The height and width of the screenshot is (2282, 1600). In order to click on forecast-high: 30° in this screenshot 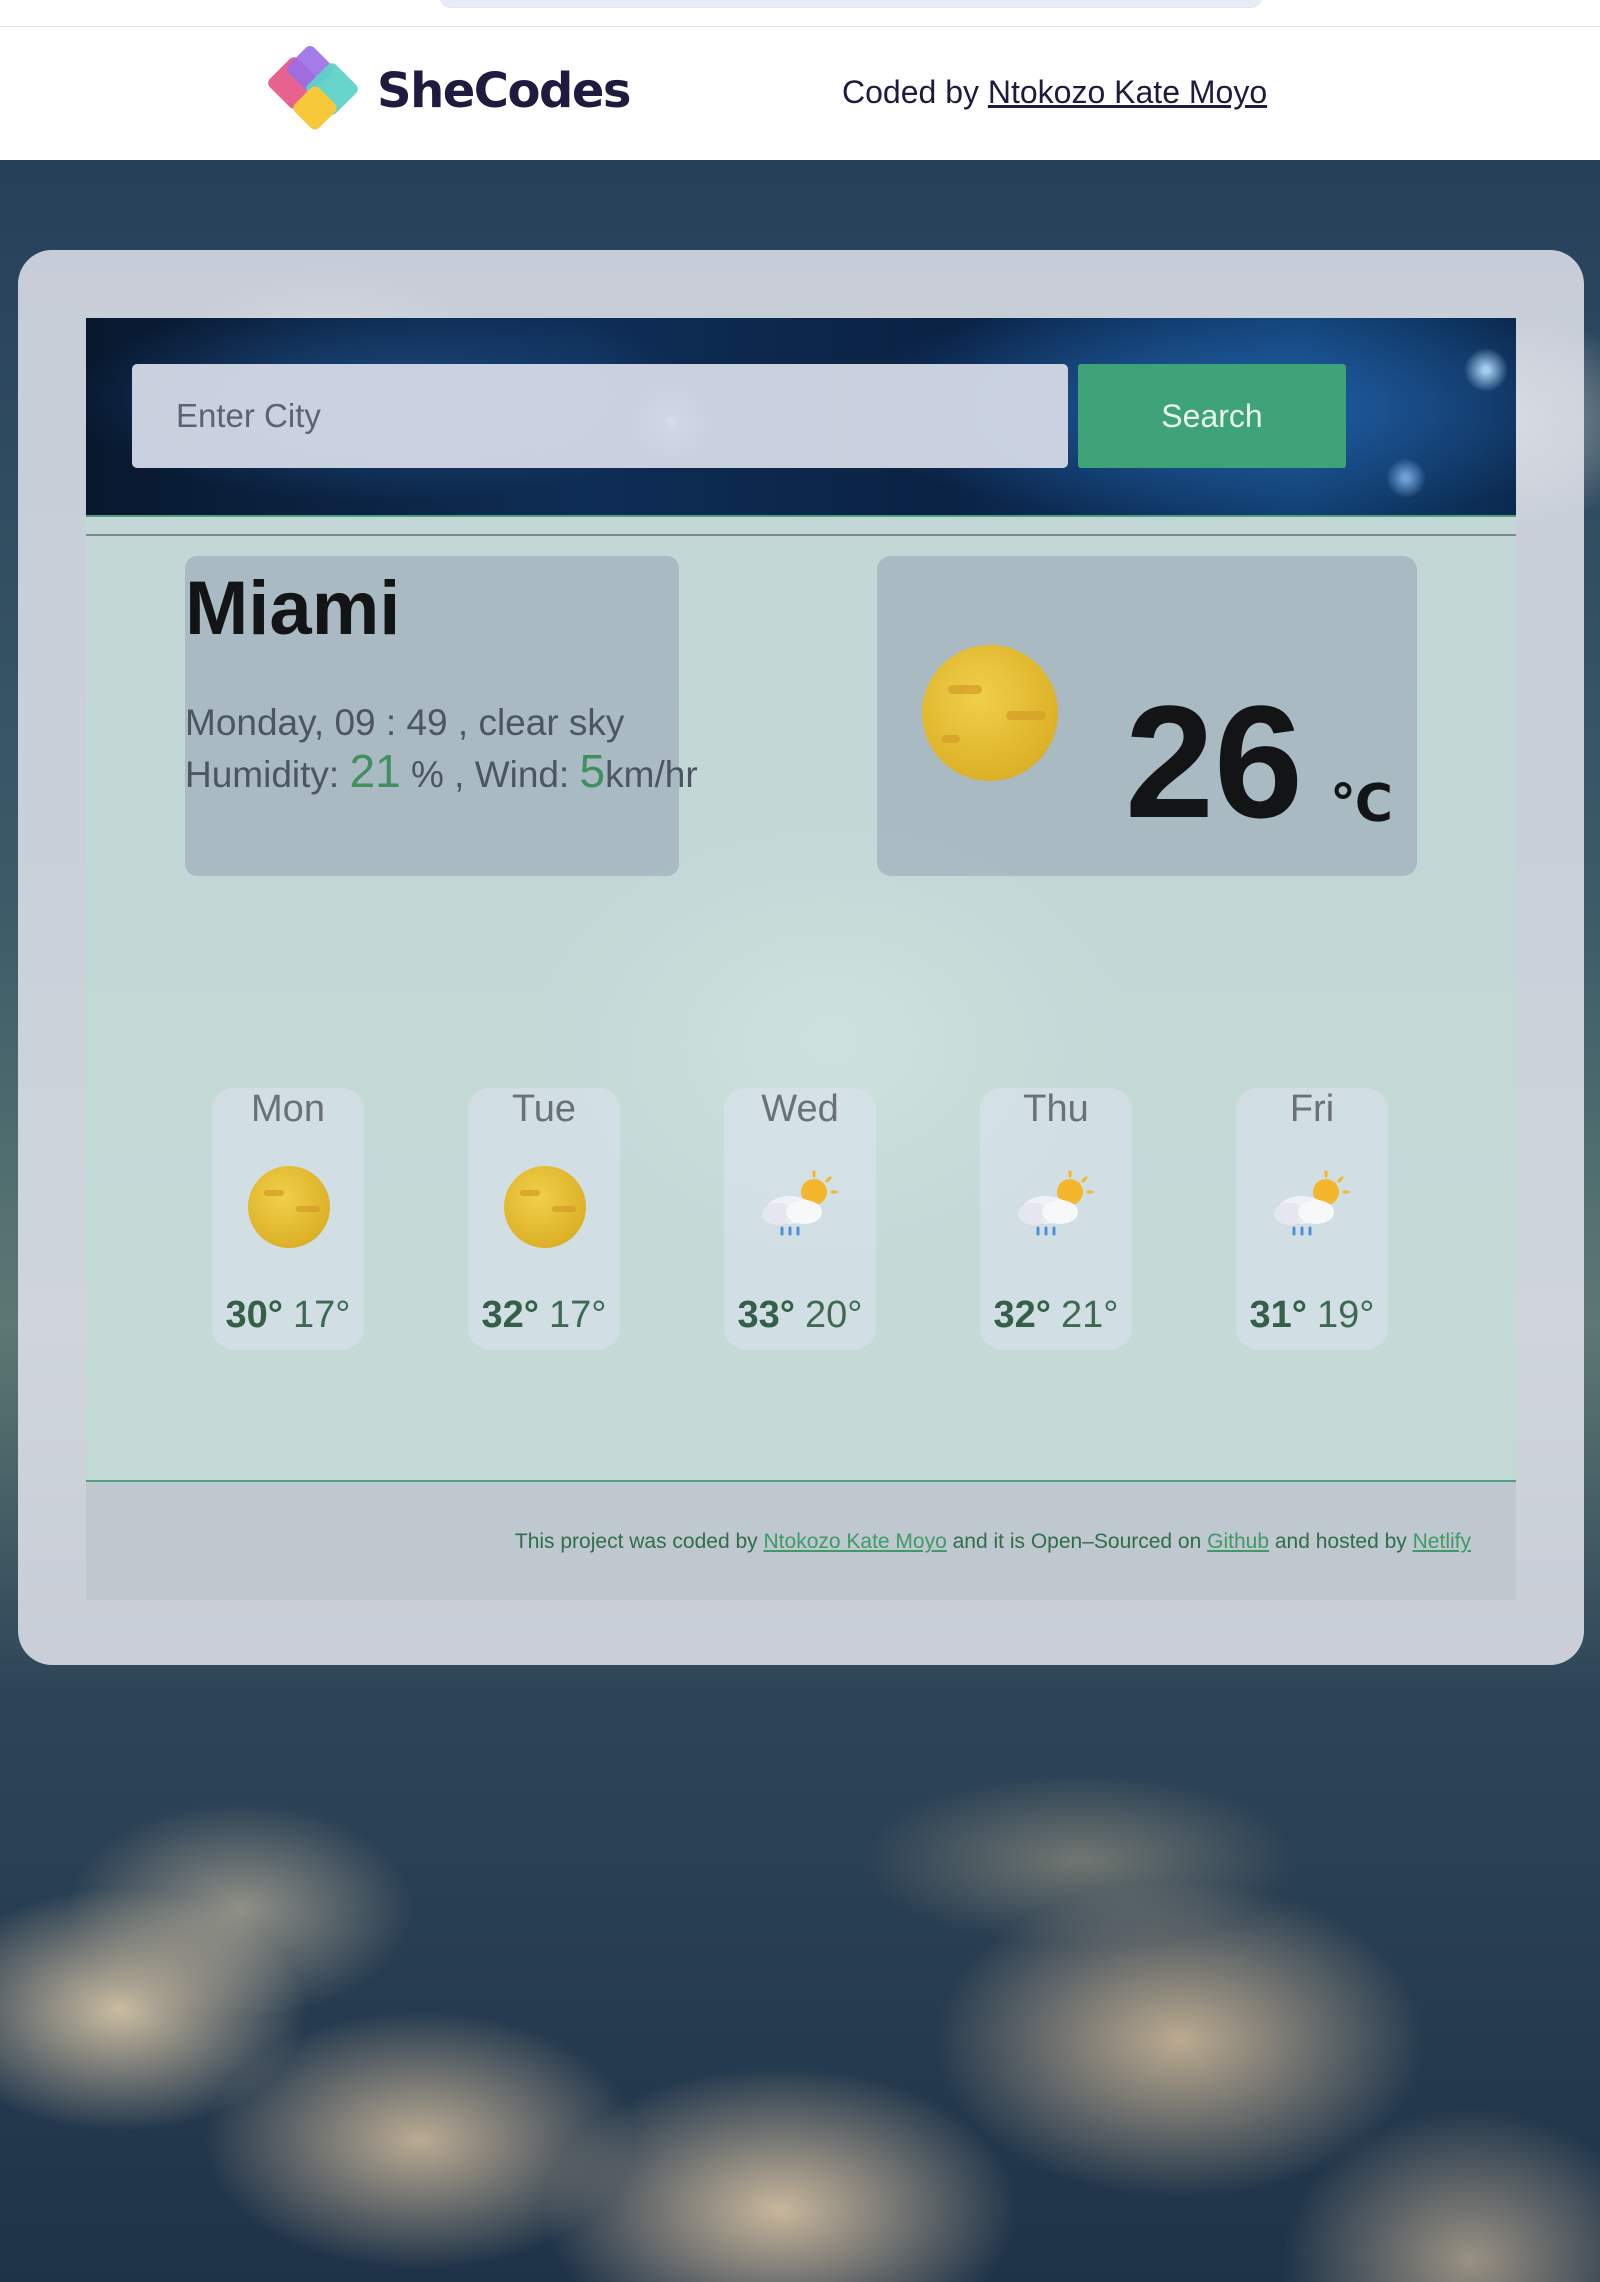, I will do `click(254, 1315)`.